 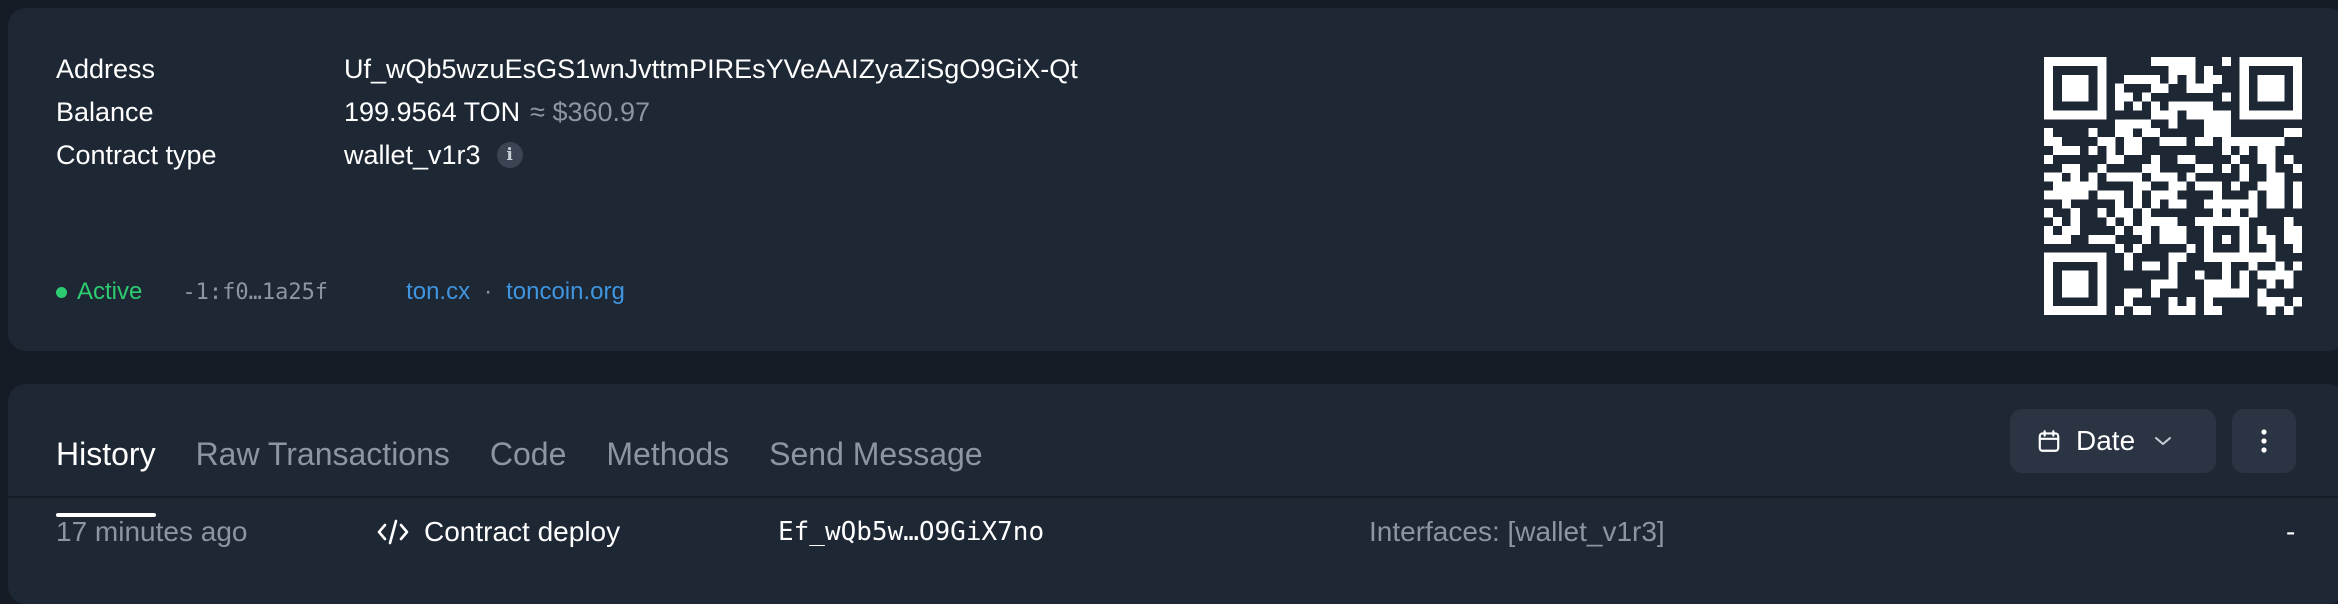 What do you see at coordinates (528, 448) in the screenshot?
I see `tab-code: Code` at bounding box center [528, 448].